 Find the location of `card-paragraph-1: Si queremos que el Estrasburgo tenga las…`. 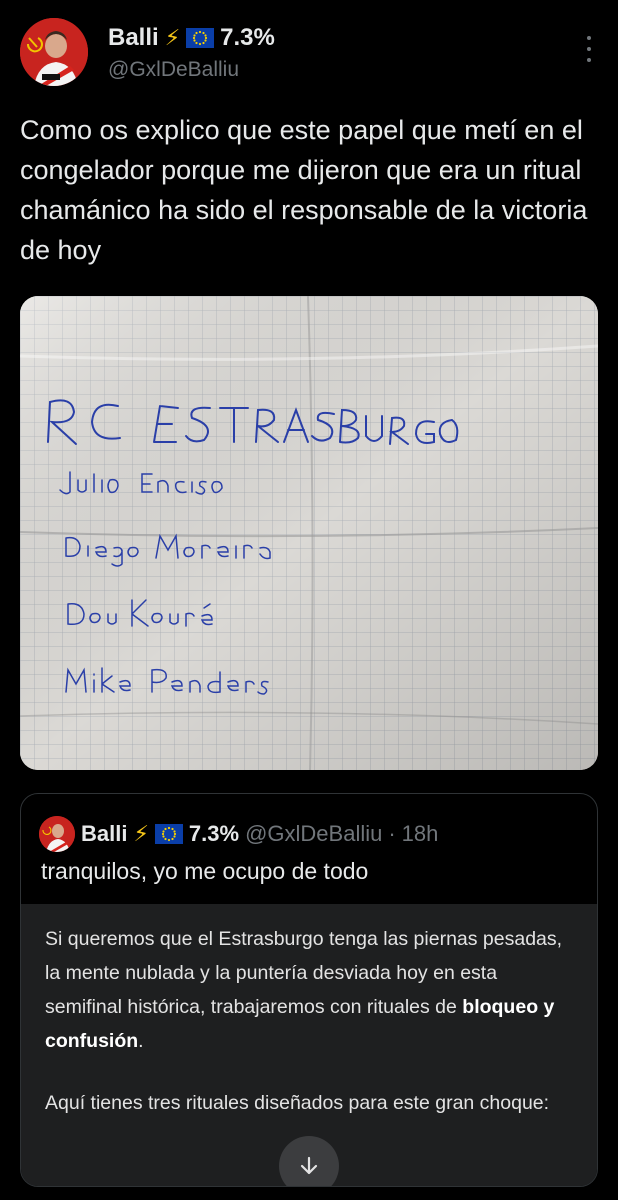

card-paragraph-1: Si queremos que el Estrasburgo tenga las… is located at coordinates (305, 990).